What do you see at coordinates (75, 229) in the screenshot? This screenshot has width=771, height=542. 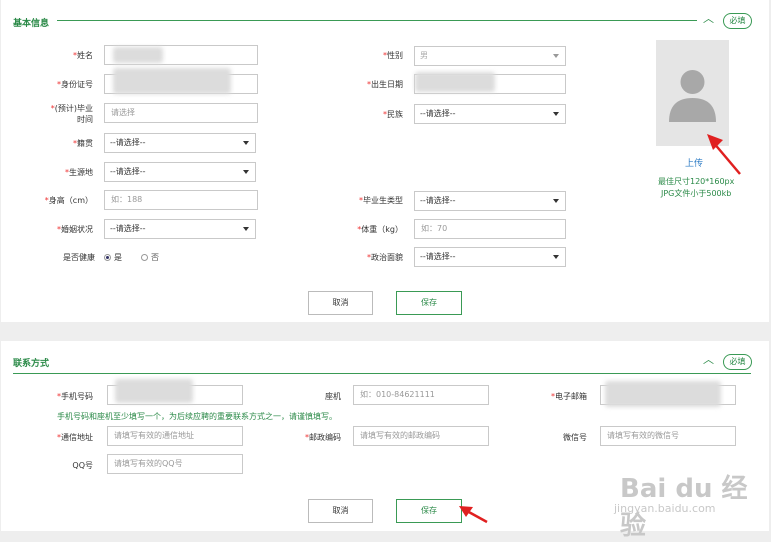 I see `marital-label: *婚姻状况` at bounding box center [75, 229].